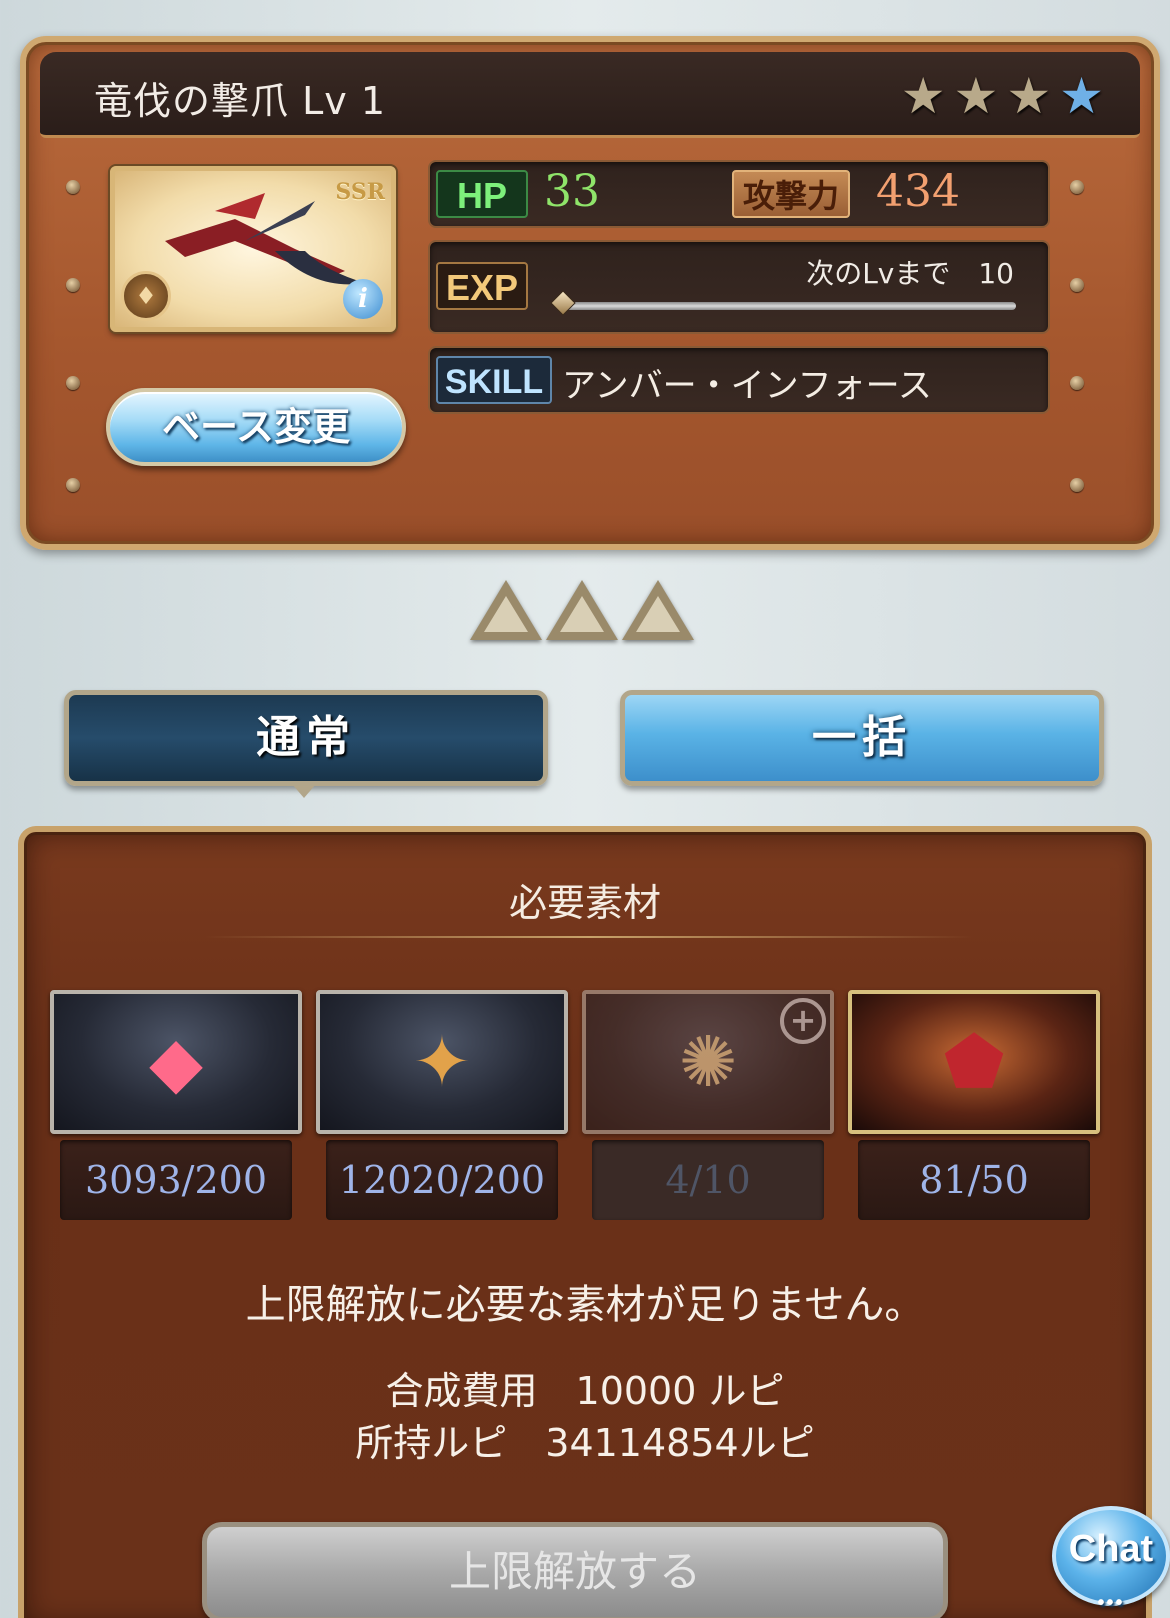 The height and width of the screenshot is (1618, 1170). What do you see at coordinates (572, 191) in the screenshot?
I see `hp-value: 33` at bounding box center [572, 191].